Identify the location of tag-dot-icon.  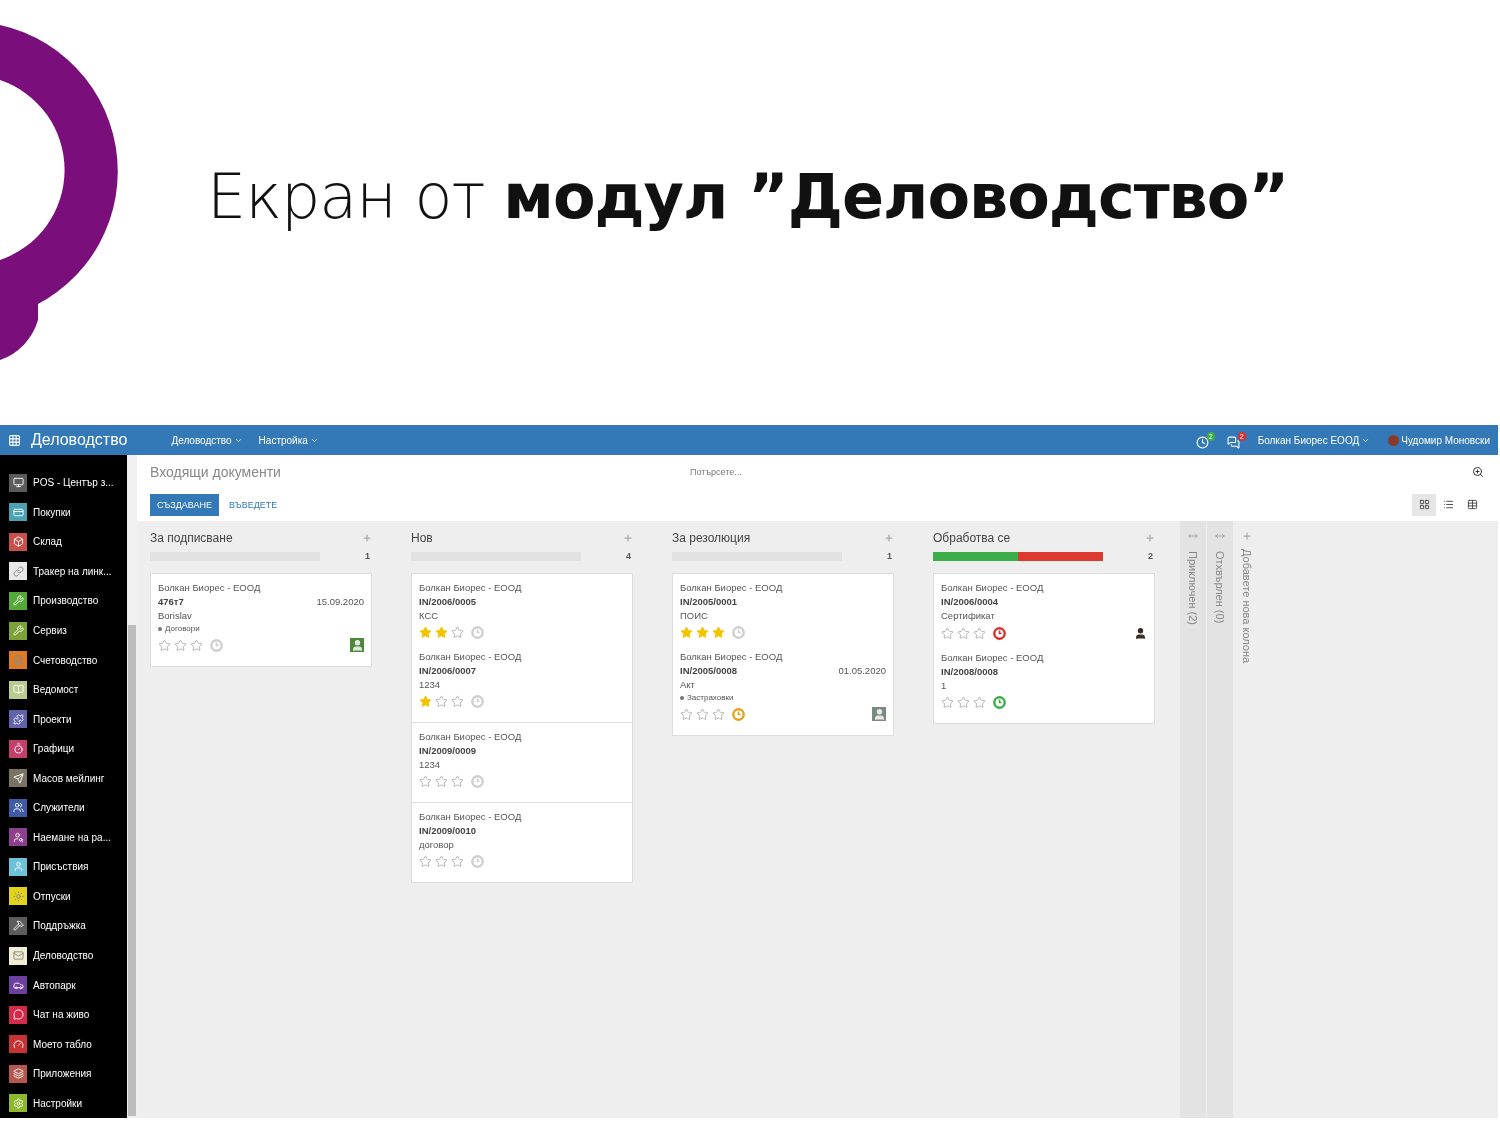
(160, 628).